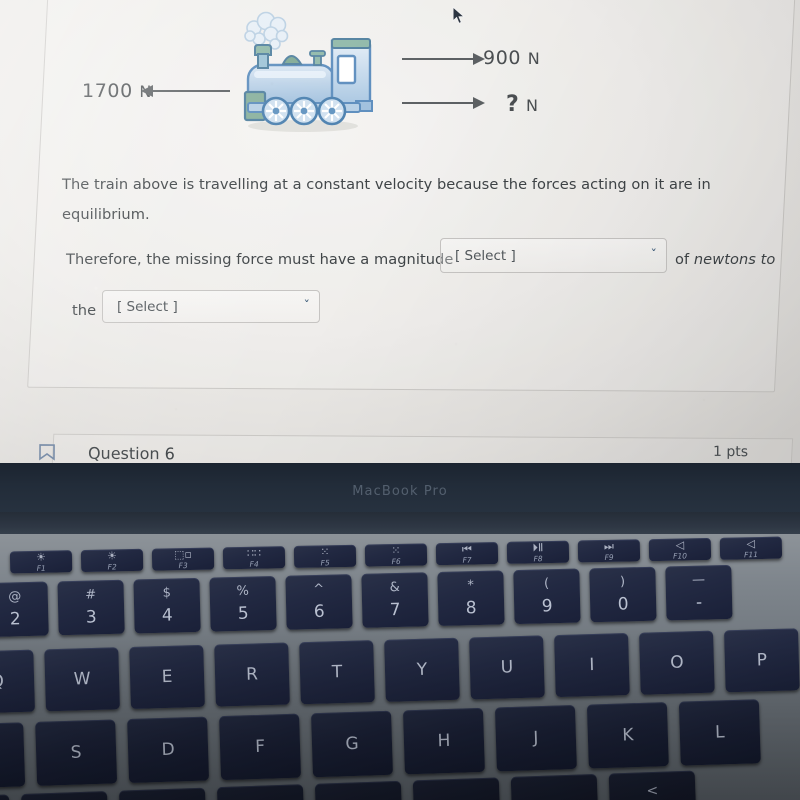  I want to click on key-f7: ⏮ F7, so click(467, 554).